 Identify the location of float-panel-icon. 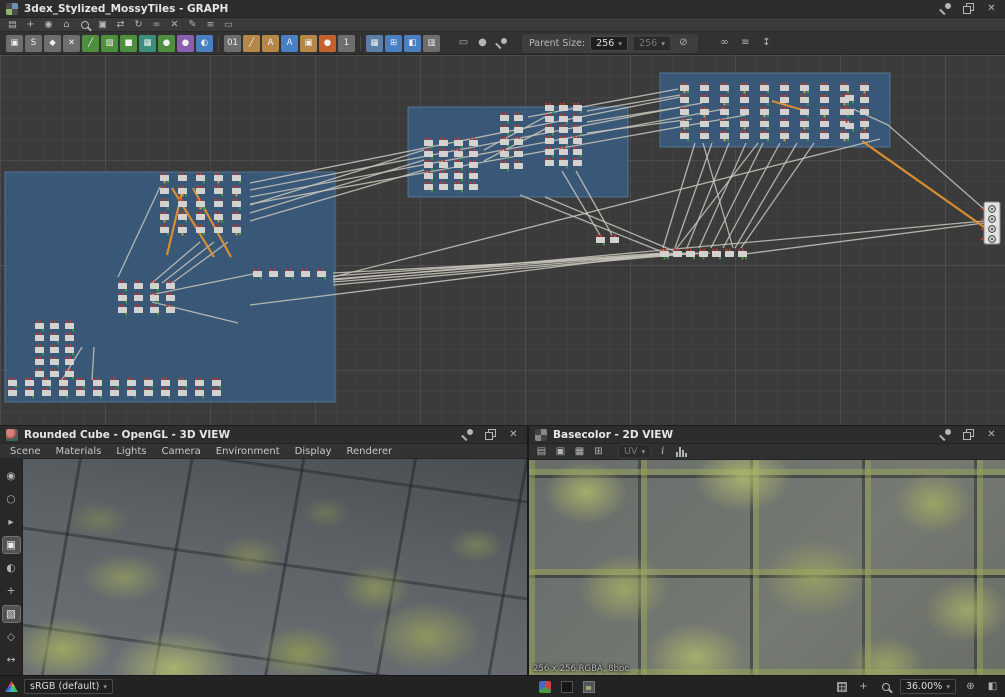
(490, 435).